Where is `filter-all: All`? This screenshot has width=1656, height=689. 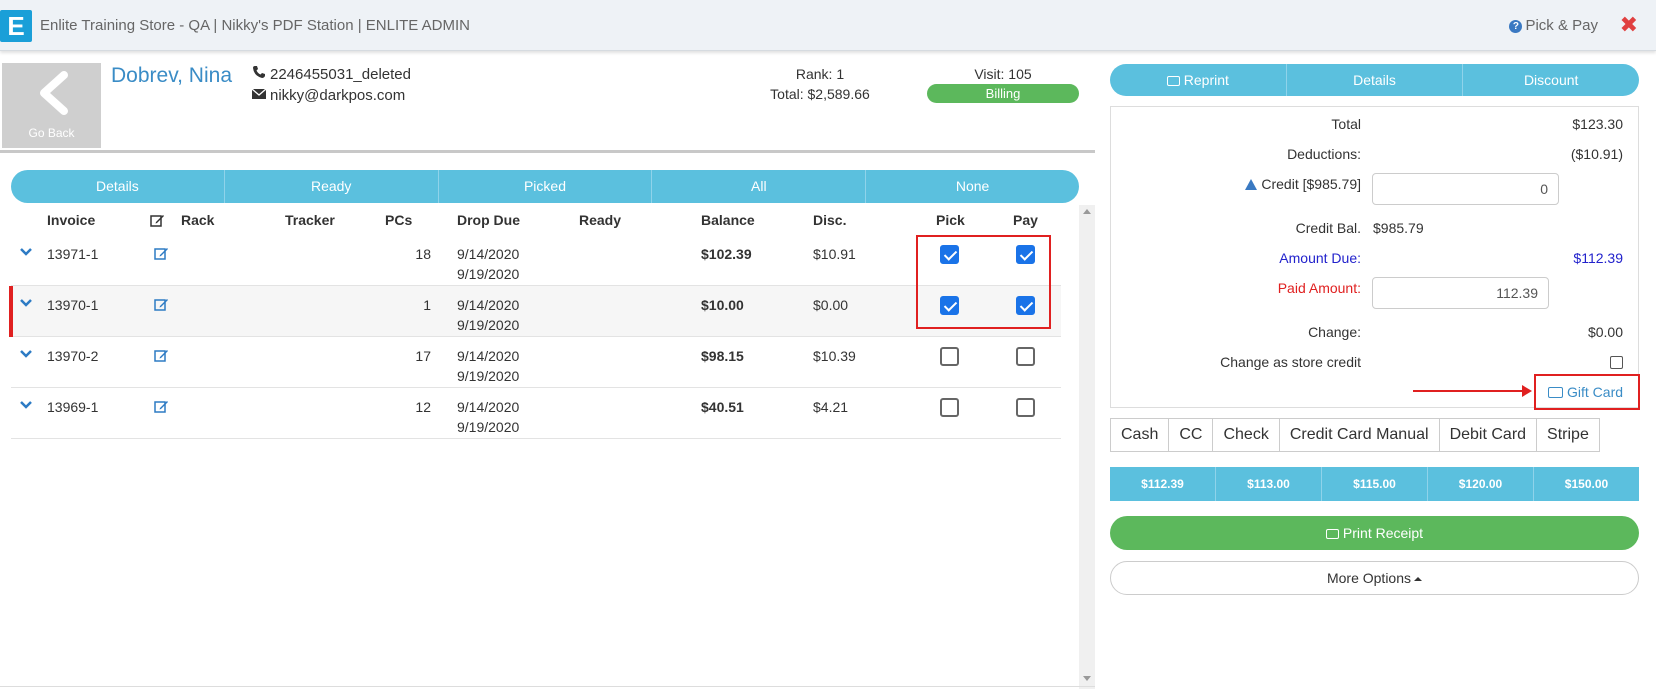
filter-all: All is located at coordinates (759, 186).